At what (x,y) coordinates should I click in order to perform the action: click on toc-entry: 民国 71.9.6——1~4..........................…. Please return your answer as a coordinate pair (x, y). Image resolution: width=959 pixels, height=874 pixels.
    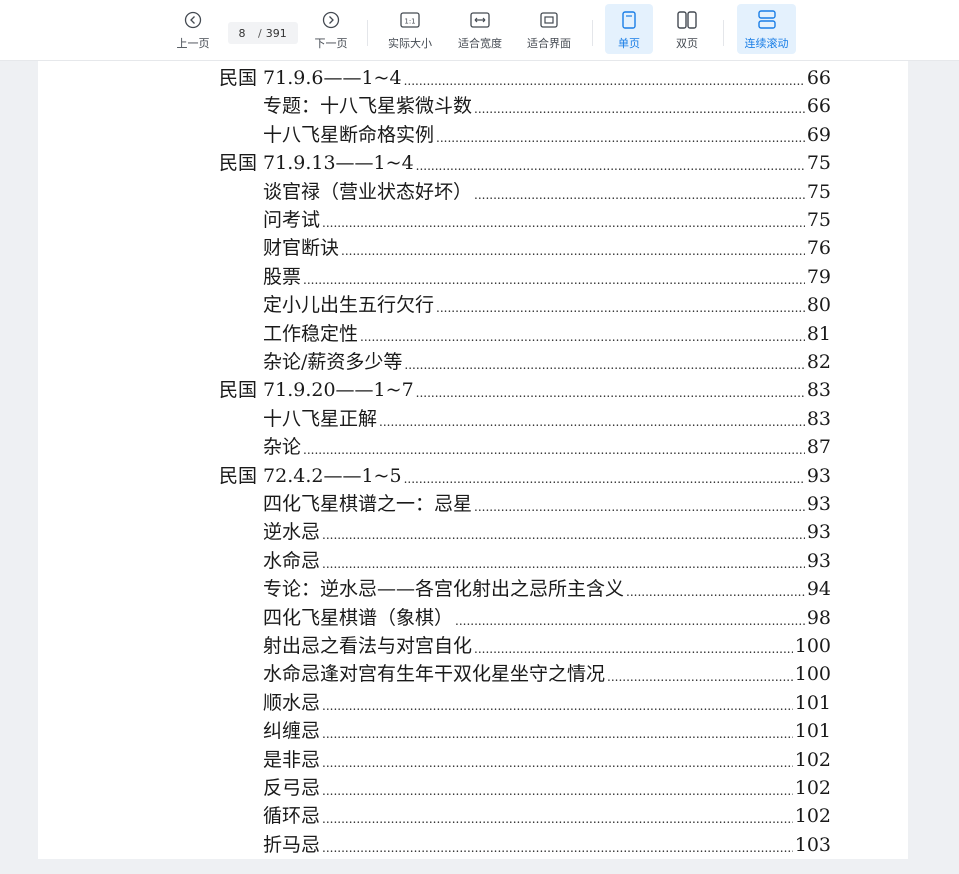
    Looking at the image, I should click on (525, 78).